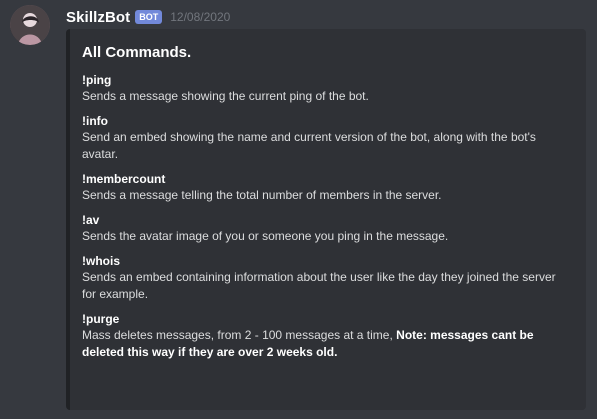 The width and height of the screenshot is (597, 419). Describe the element at coordinates (30, 25) in the screenshot. I see `user-avatar-icon` at that location.